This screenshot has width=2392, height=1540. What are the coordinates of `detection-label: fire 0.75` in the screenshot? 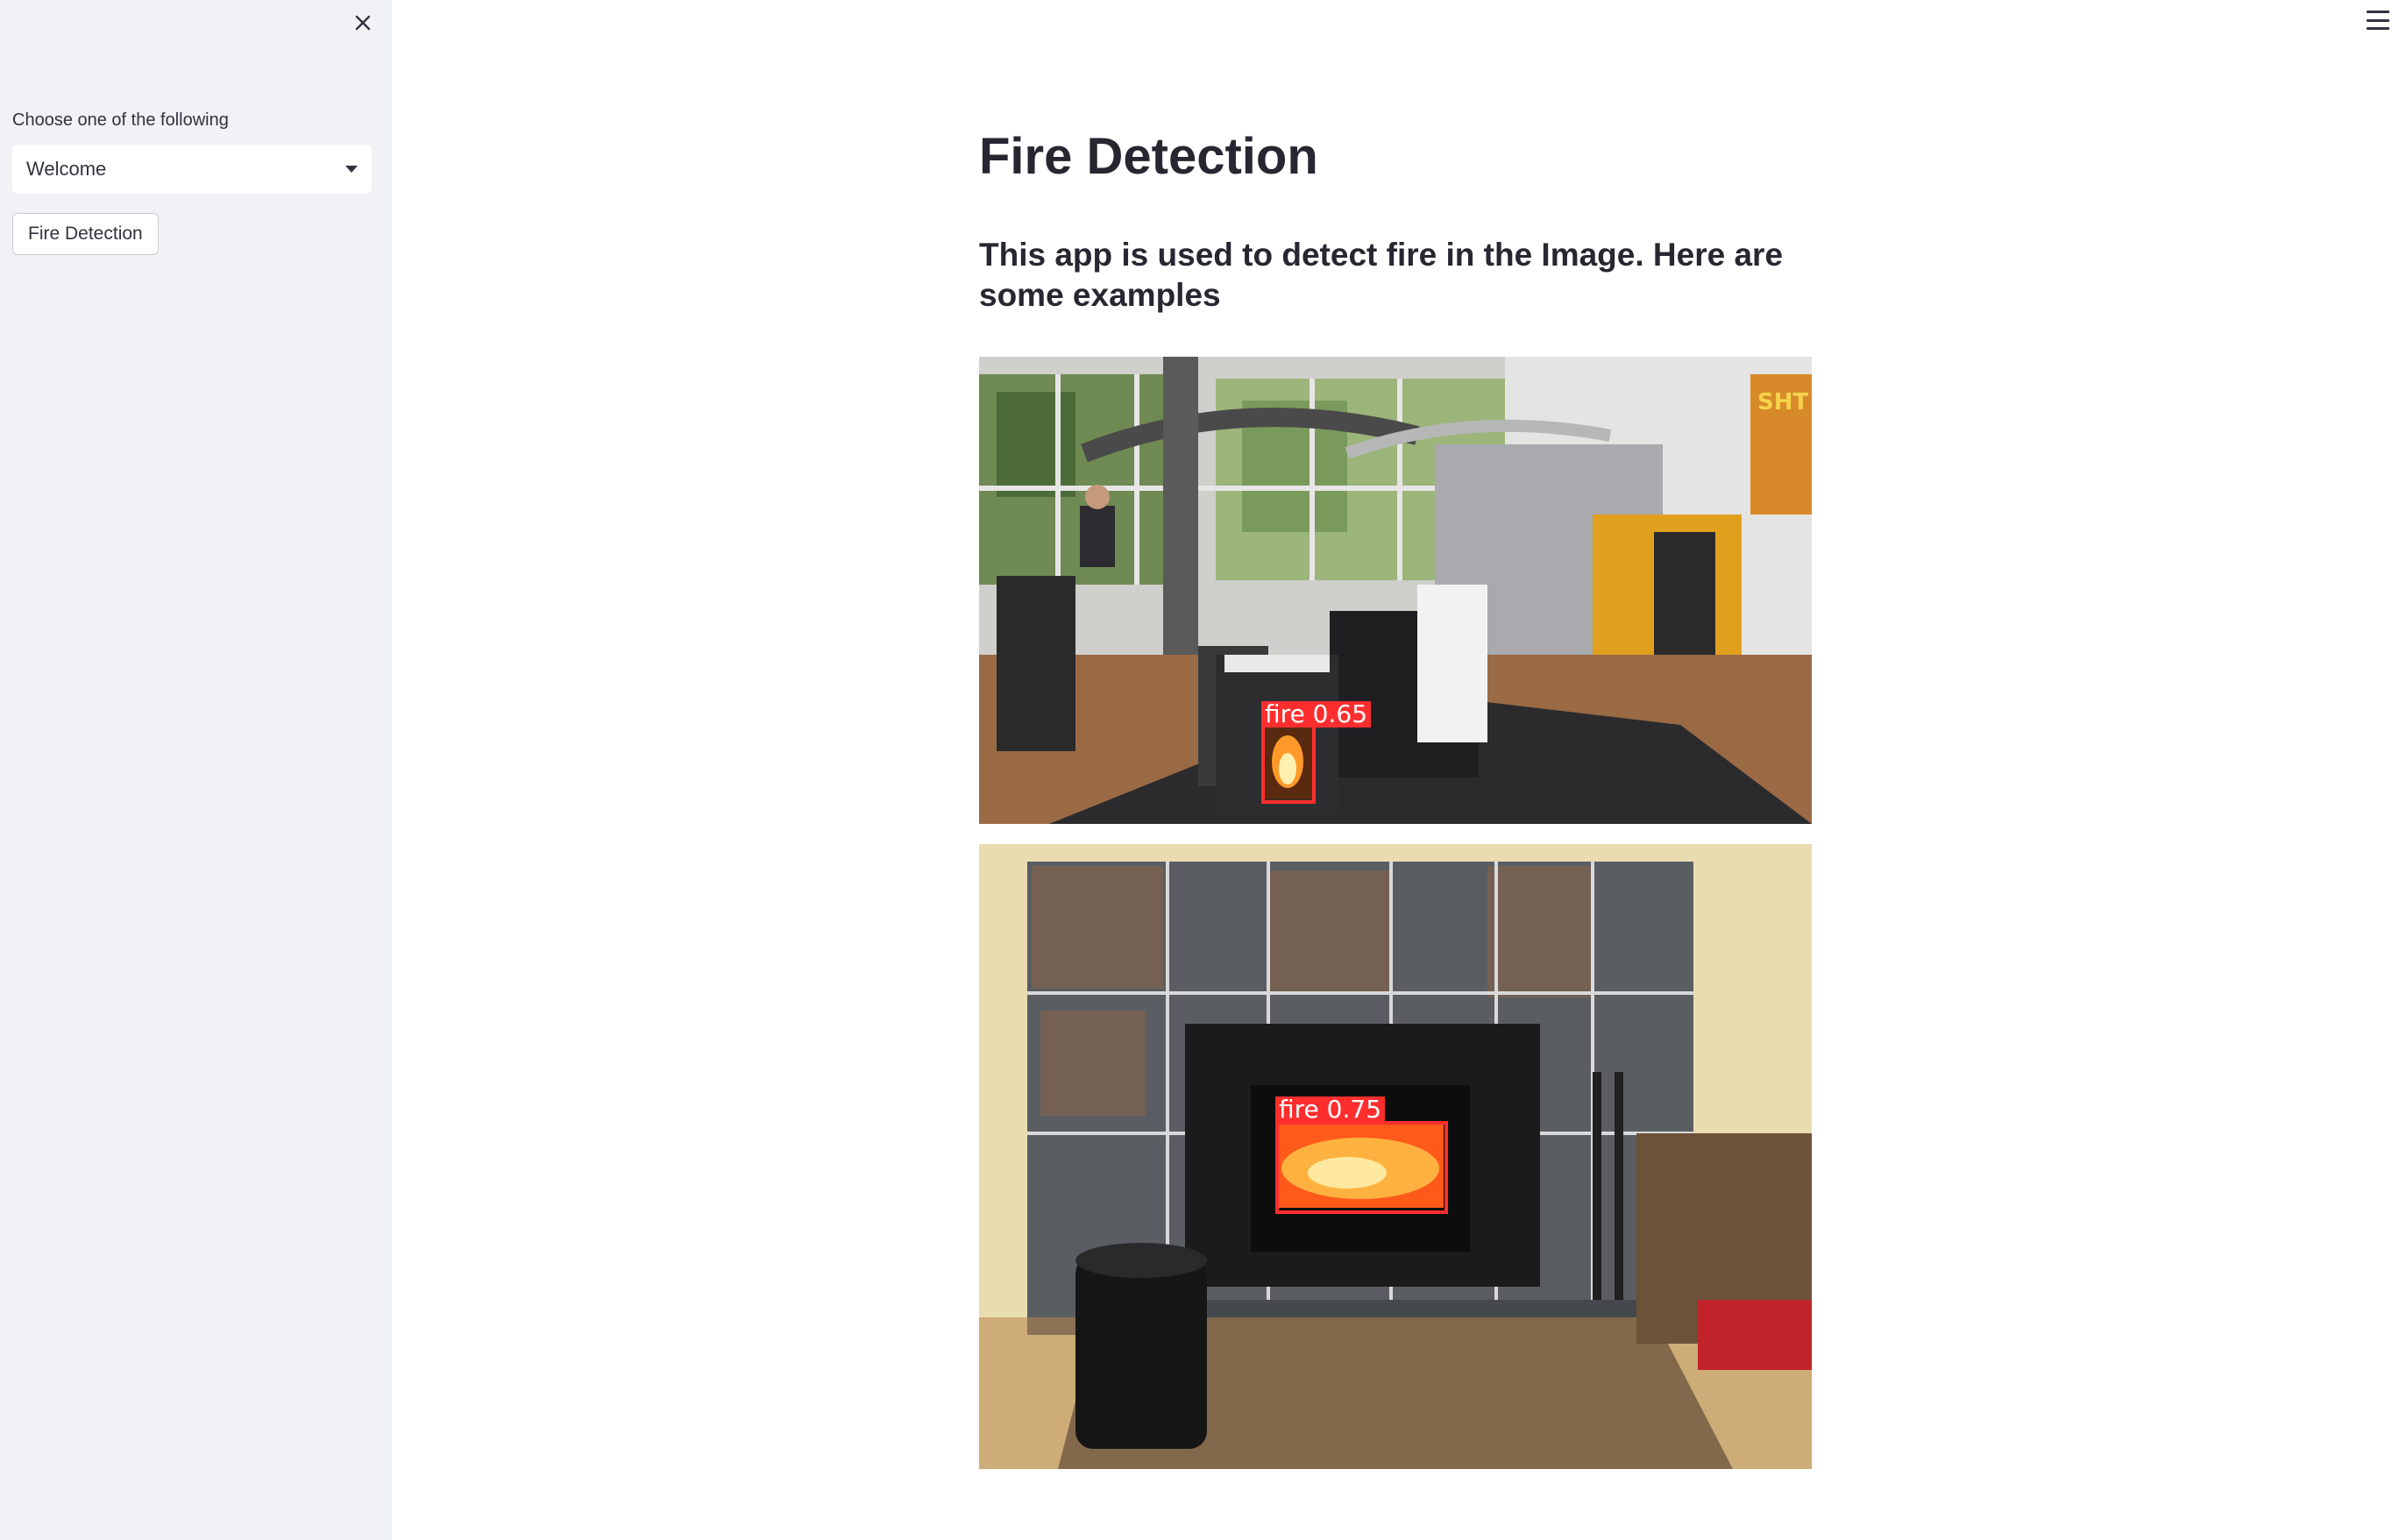 It's located at (1330, 1109).